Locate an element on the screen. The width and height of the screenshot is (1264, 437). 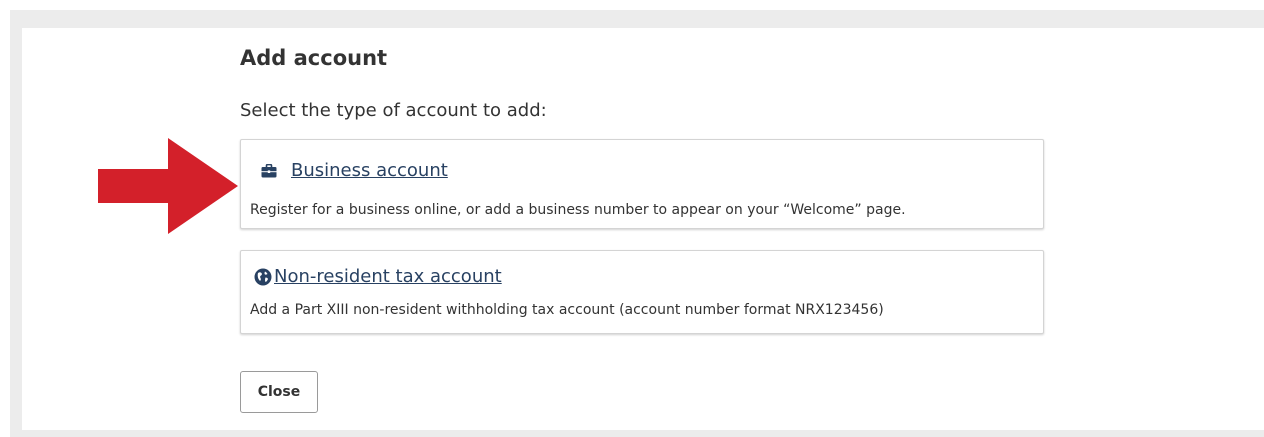
non-resident-account-link-row: Non-resident tax account is located at coordinates (378, 276).